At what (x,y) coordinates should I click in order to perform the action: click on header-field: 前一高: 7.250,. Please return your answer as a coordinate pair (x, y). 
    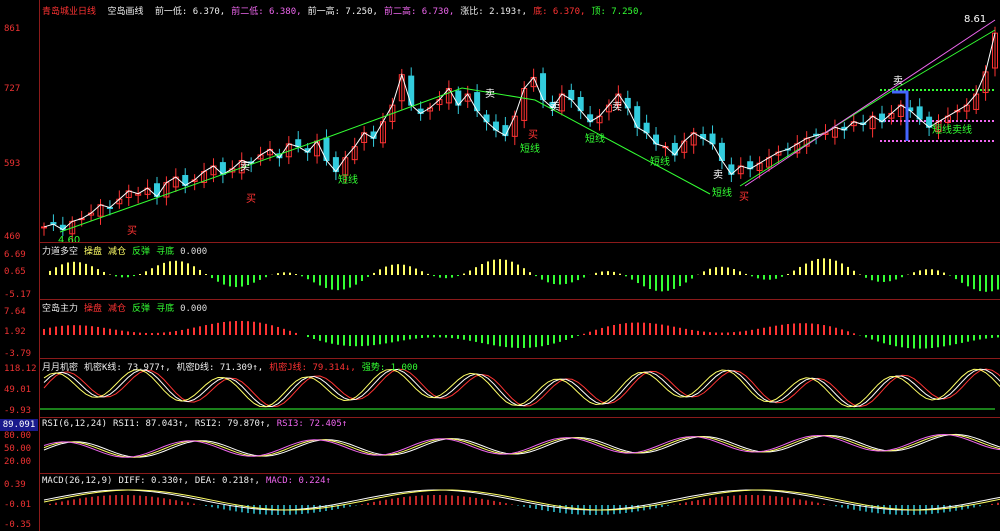
    Looking at the image, I should click on (342, 12).